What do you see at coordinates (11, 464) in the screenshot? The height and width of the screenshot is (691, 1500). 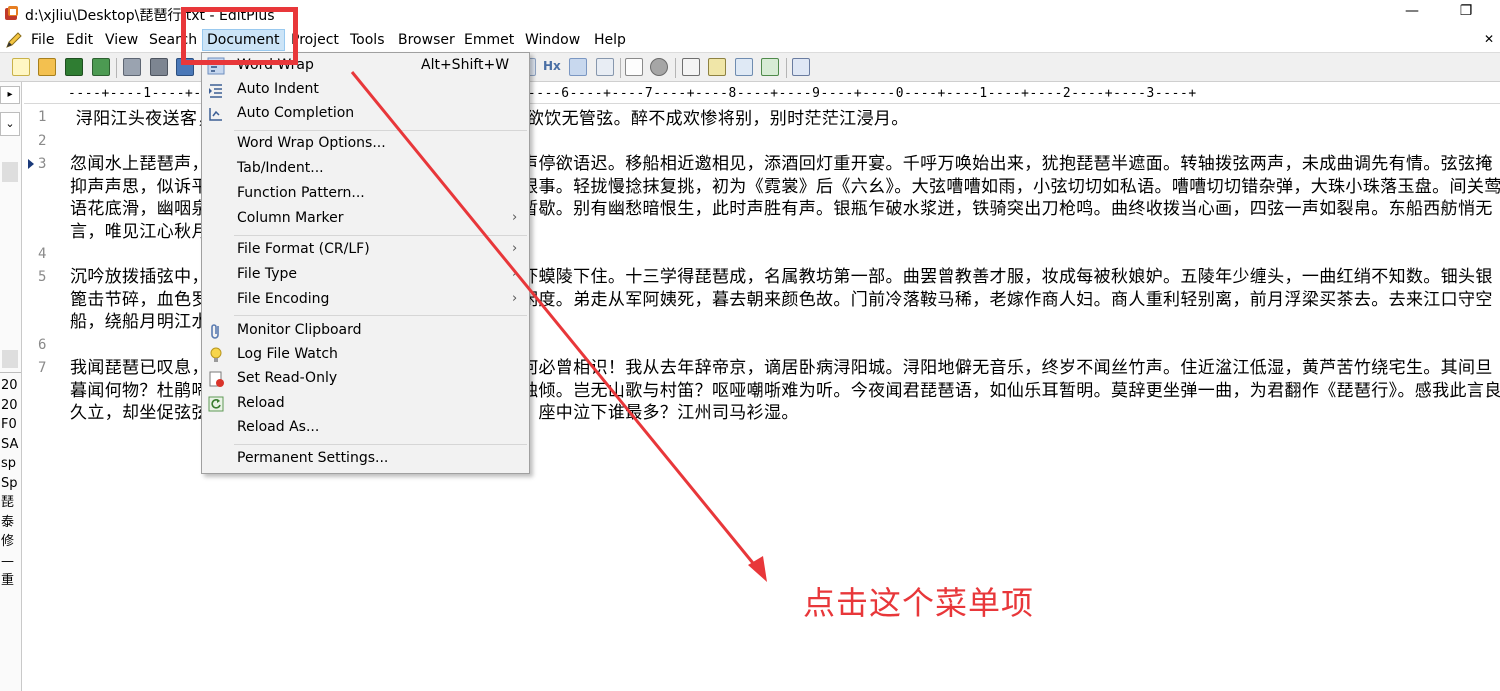 I see `file-list-item: sp` at bounding box center [11, 464].